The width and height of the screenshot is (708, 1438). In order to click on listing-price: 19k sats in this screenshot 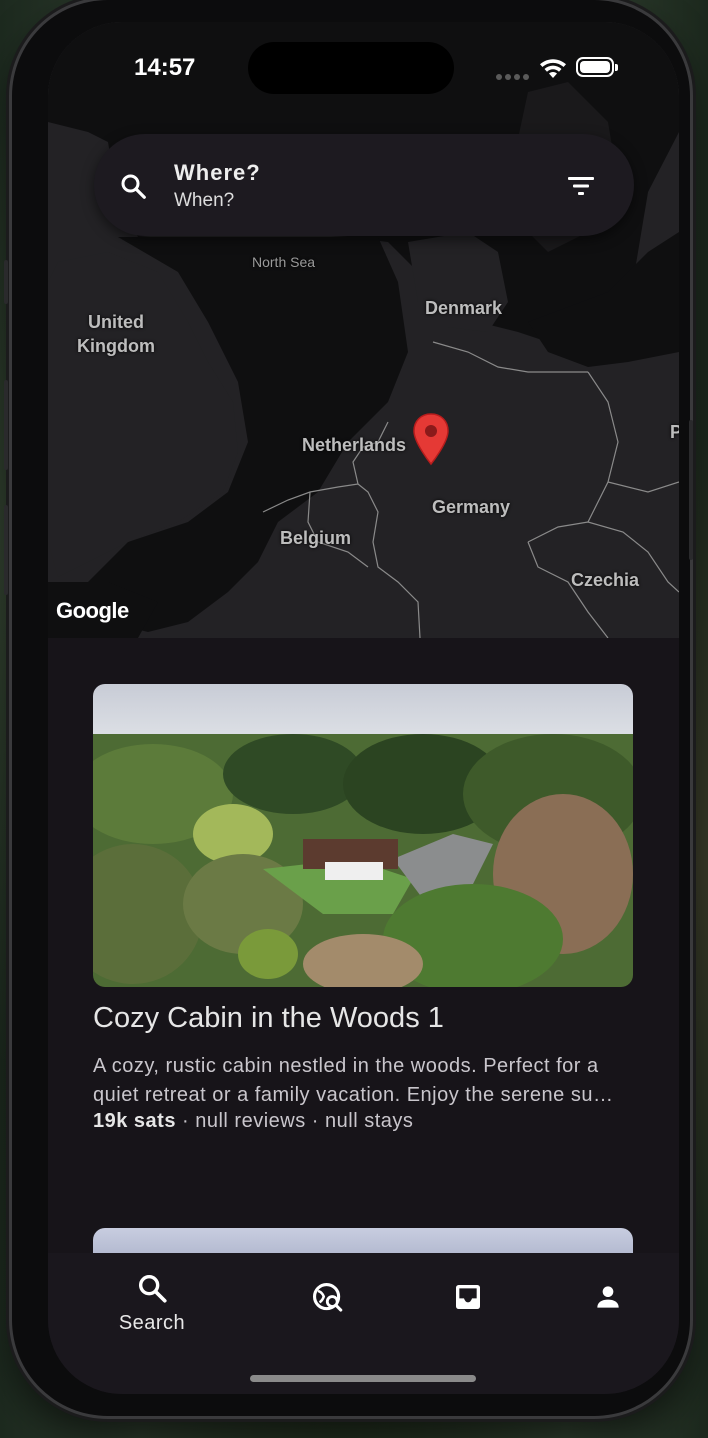, I will do `click(134, 1121)`.